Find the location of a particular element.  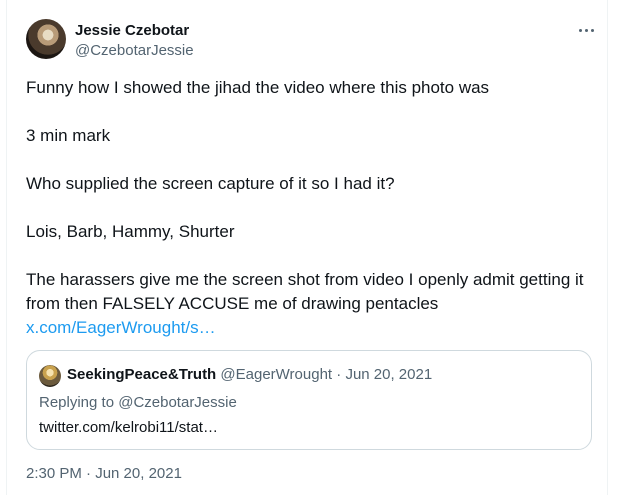

quoted-date: Jun 20, 2021 is located at coordinates (389, 374).